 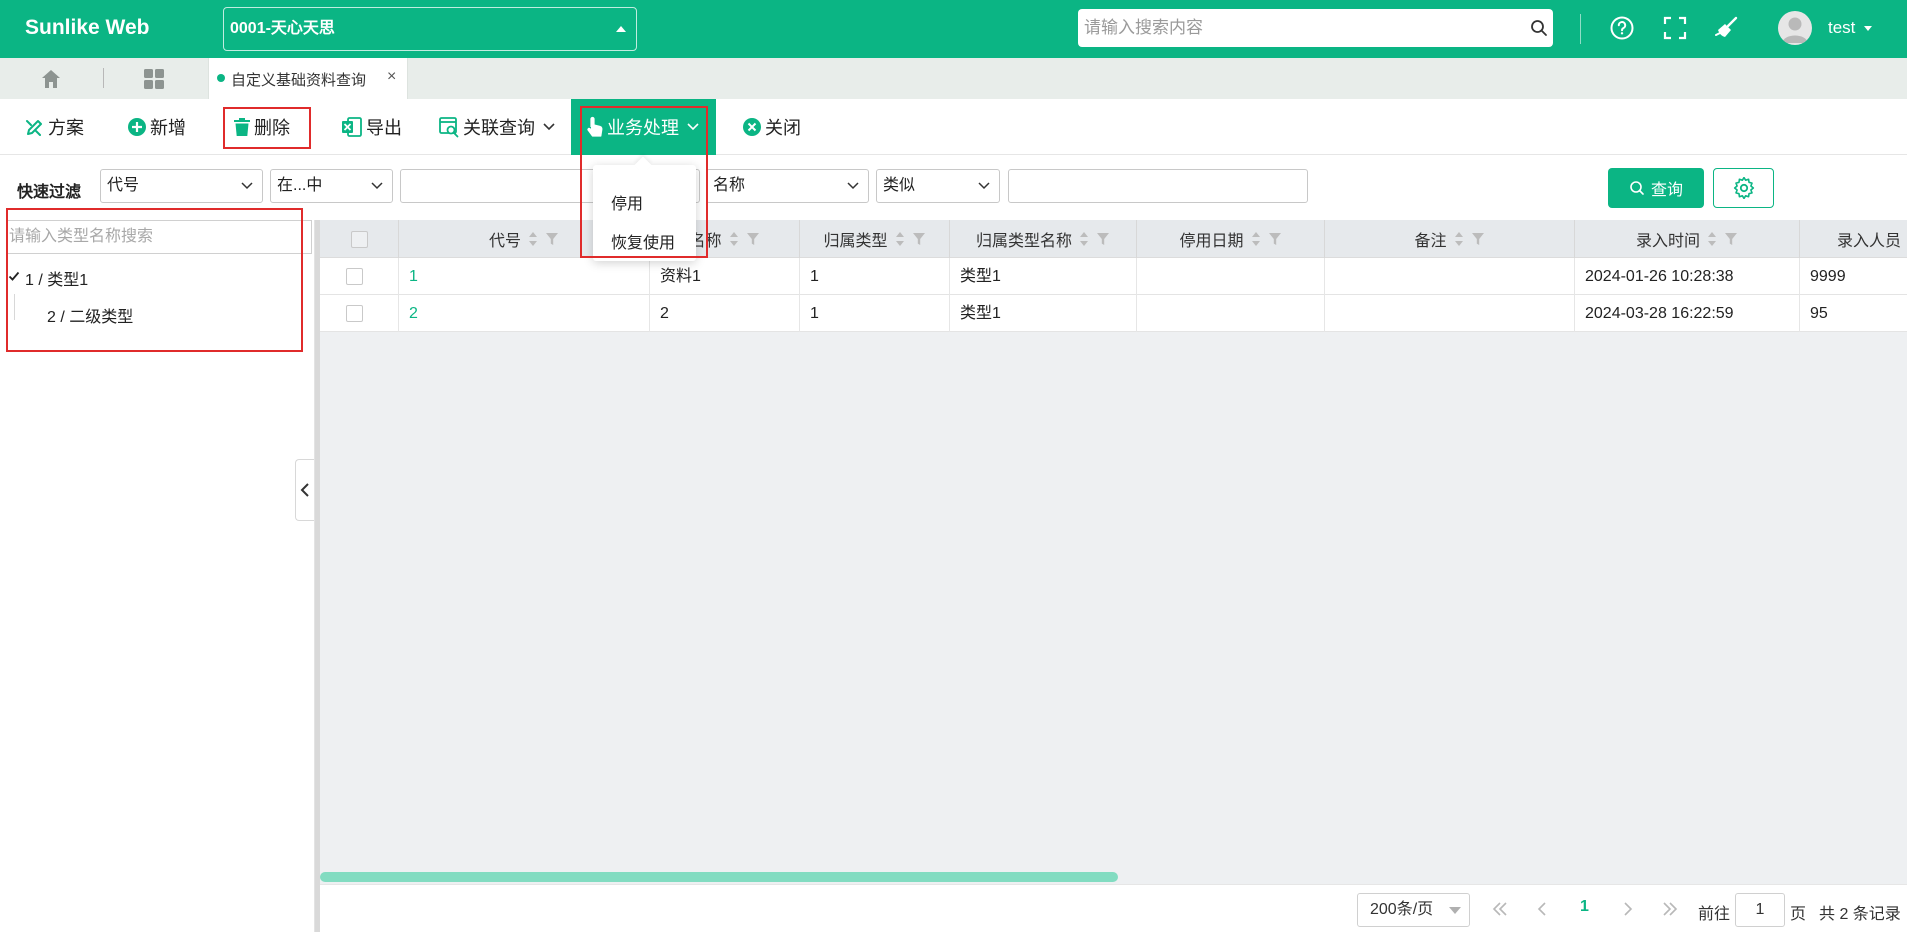 What do you see at coordinates (1450, 276) in the screenshot?
I see `cell-remark` at bounding box center [1450, 276].